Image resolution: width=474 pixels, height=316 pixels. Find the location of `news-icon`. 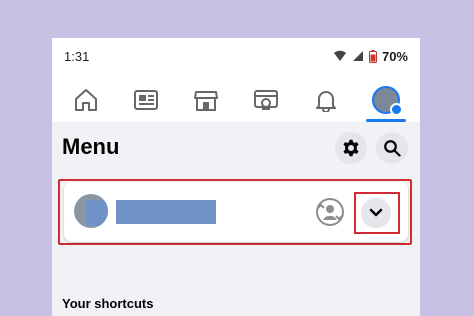

news-icon is located at coordinates (146, 100).